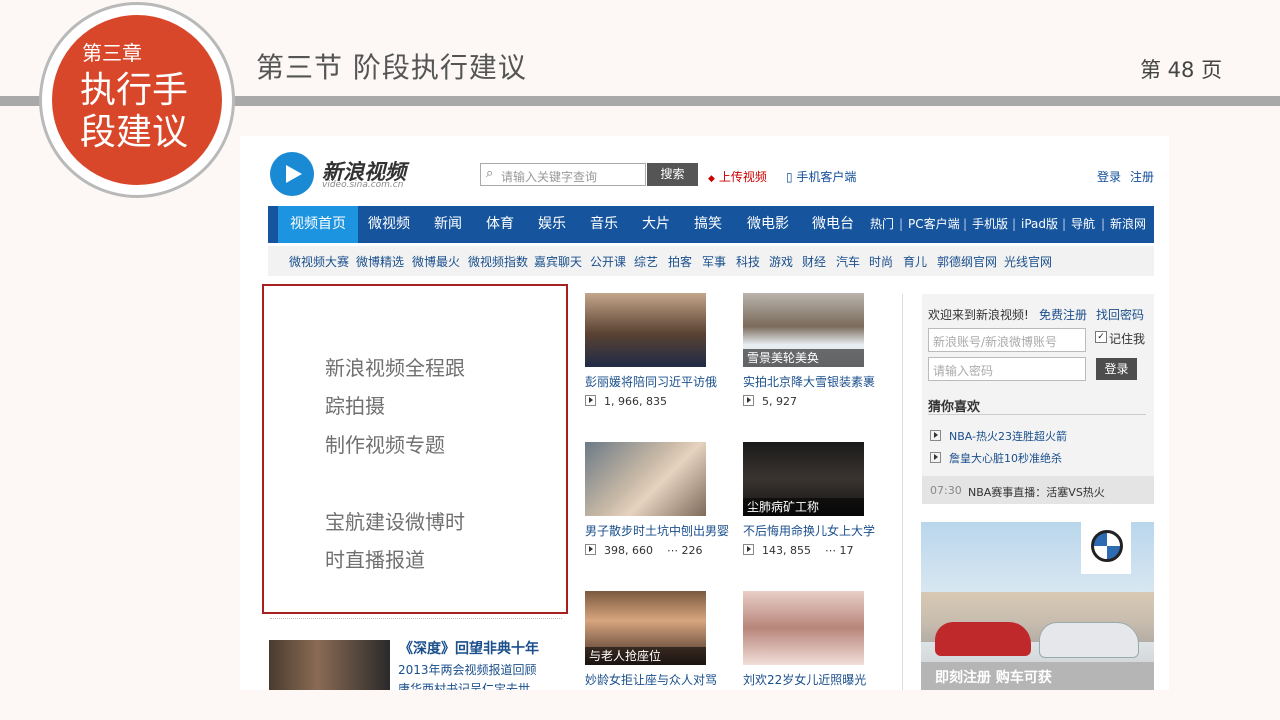 The height and width of the screenshot is (720, 1280). I want to click on nav-extra-pc-client: PC客户端, so click(934, 224).